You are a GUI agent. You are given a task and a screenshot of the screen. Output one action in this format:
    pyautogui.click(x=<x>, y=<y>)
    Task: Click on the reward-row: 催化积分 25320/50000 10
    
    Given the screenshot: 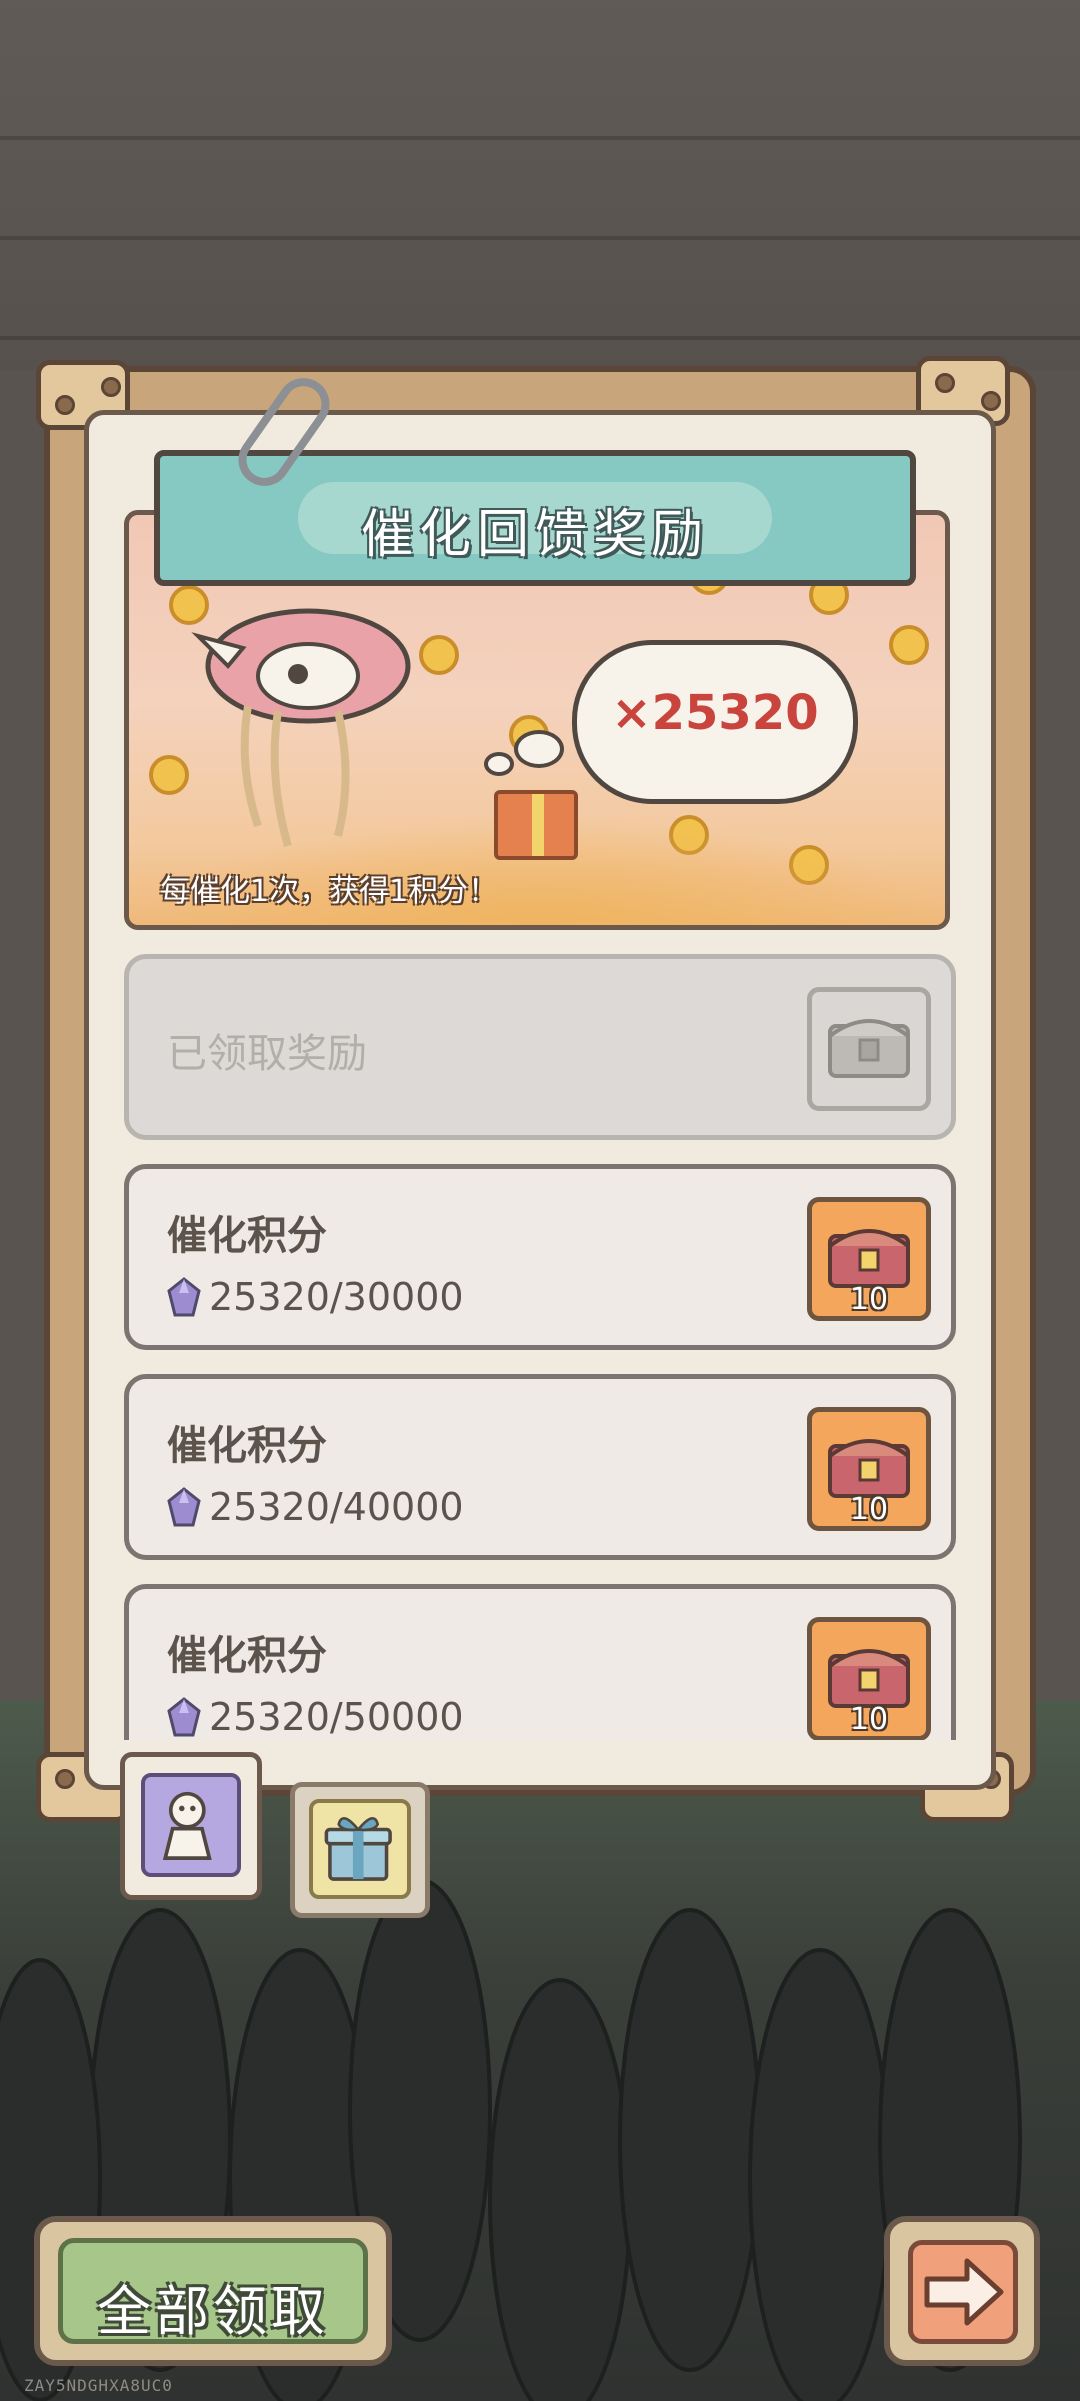 What is the action you would take?
    pyautogui.click(x=540, y=1662)
    